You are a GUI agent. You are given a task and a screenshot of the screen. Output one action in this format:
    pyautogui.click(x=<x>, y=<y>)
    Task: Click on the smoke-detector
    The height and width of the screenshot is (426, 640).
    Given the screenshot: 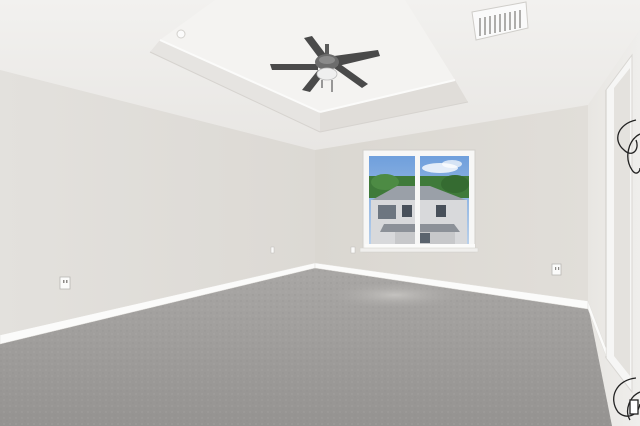 What is the action you would take?
    pyautogui.click(x=181, y=34)
    